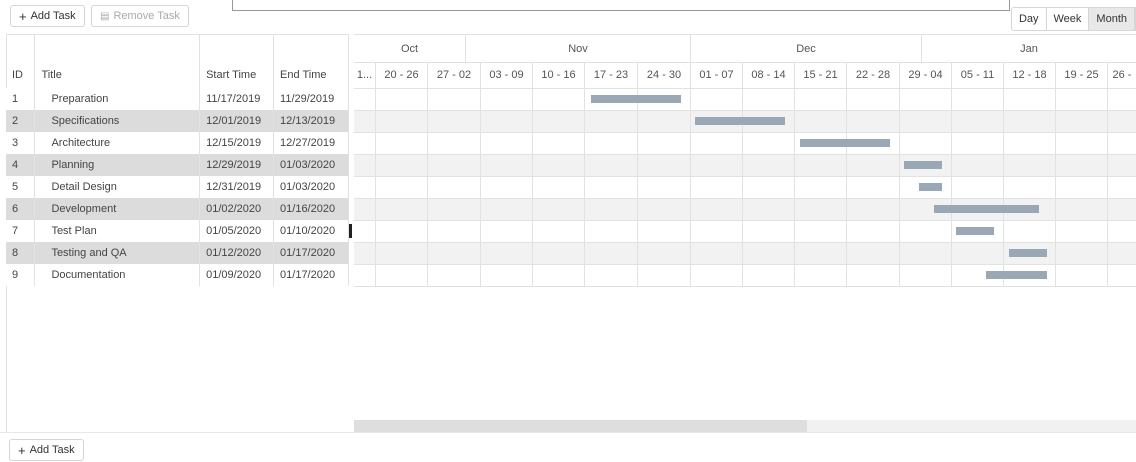  I want to click on task-bar-testing-and-qa, so click(1028, 253).